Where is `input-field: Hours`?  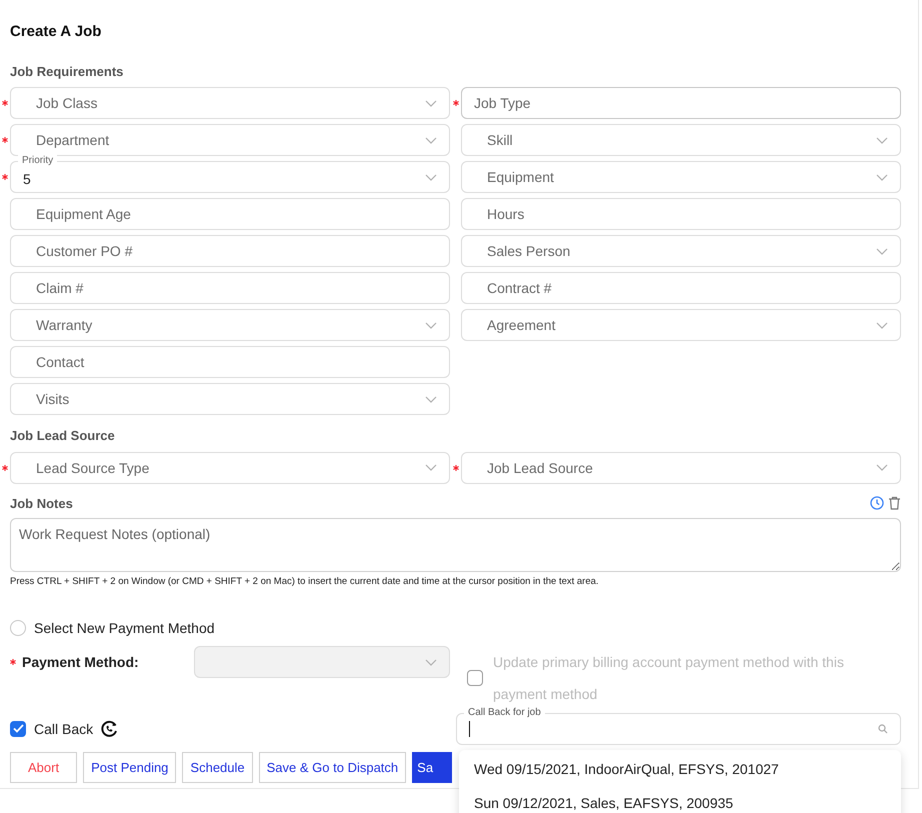 input-field: Hours is located at coordinates (681, 214).